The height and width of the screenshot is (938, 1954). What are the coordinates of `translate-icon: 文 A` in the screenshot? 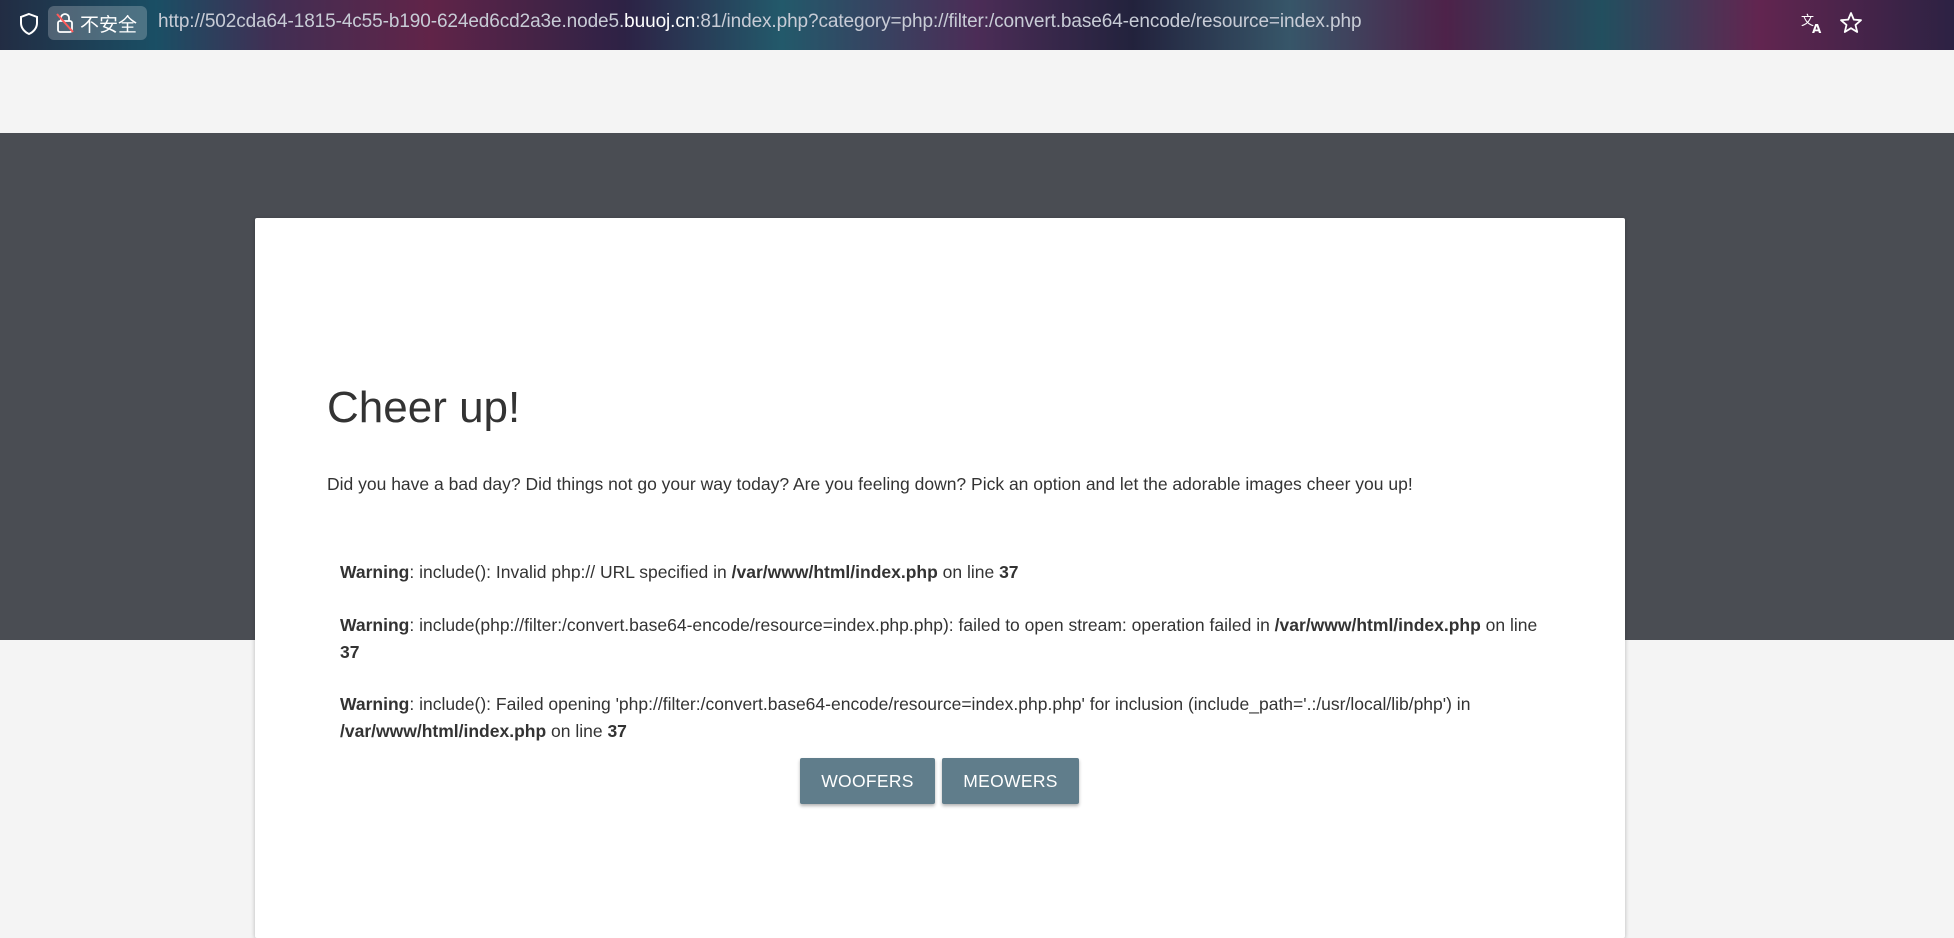 It's located at (1813, 23).